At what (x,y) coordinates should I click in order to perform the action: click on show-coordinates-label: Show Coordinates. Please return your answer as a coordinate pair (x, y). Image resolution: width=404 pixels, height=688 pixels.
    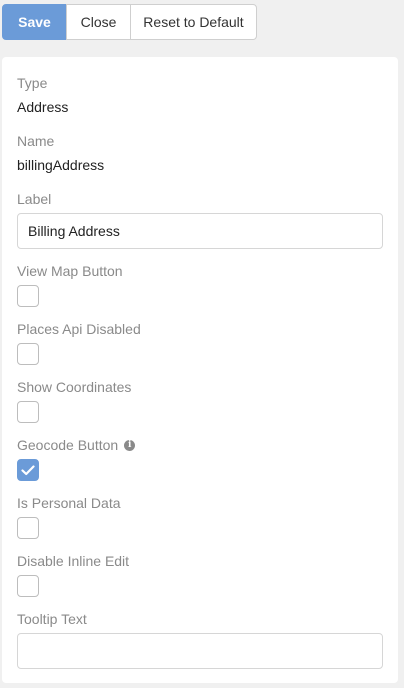
    Looking at the image, I should click on (74, 387).